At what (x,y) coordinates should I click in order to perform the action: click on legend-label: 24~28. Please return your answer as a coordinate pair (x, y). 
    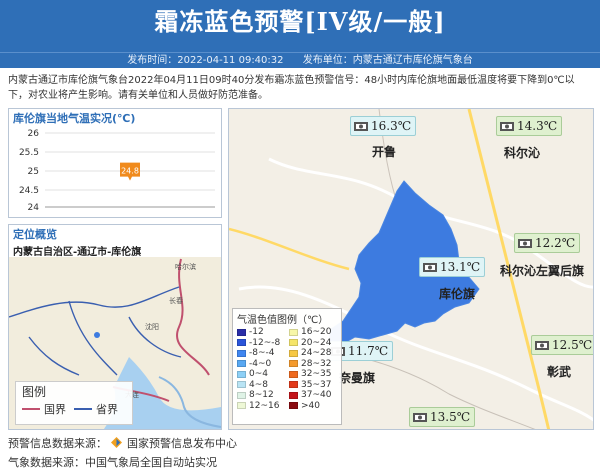
    Looking at the image, I should click on (316, 353).